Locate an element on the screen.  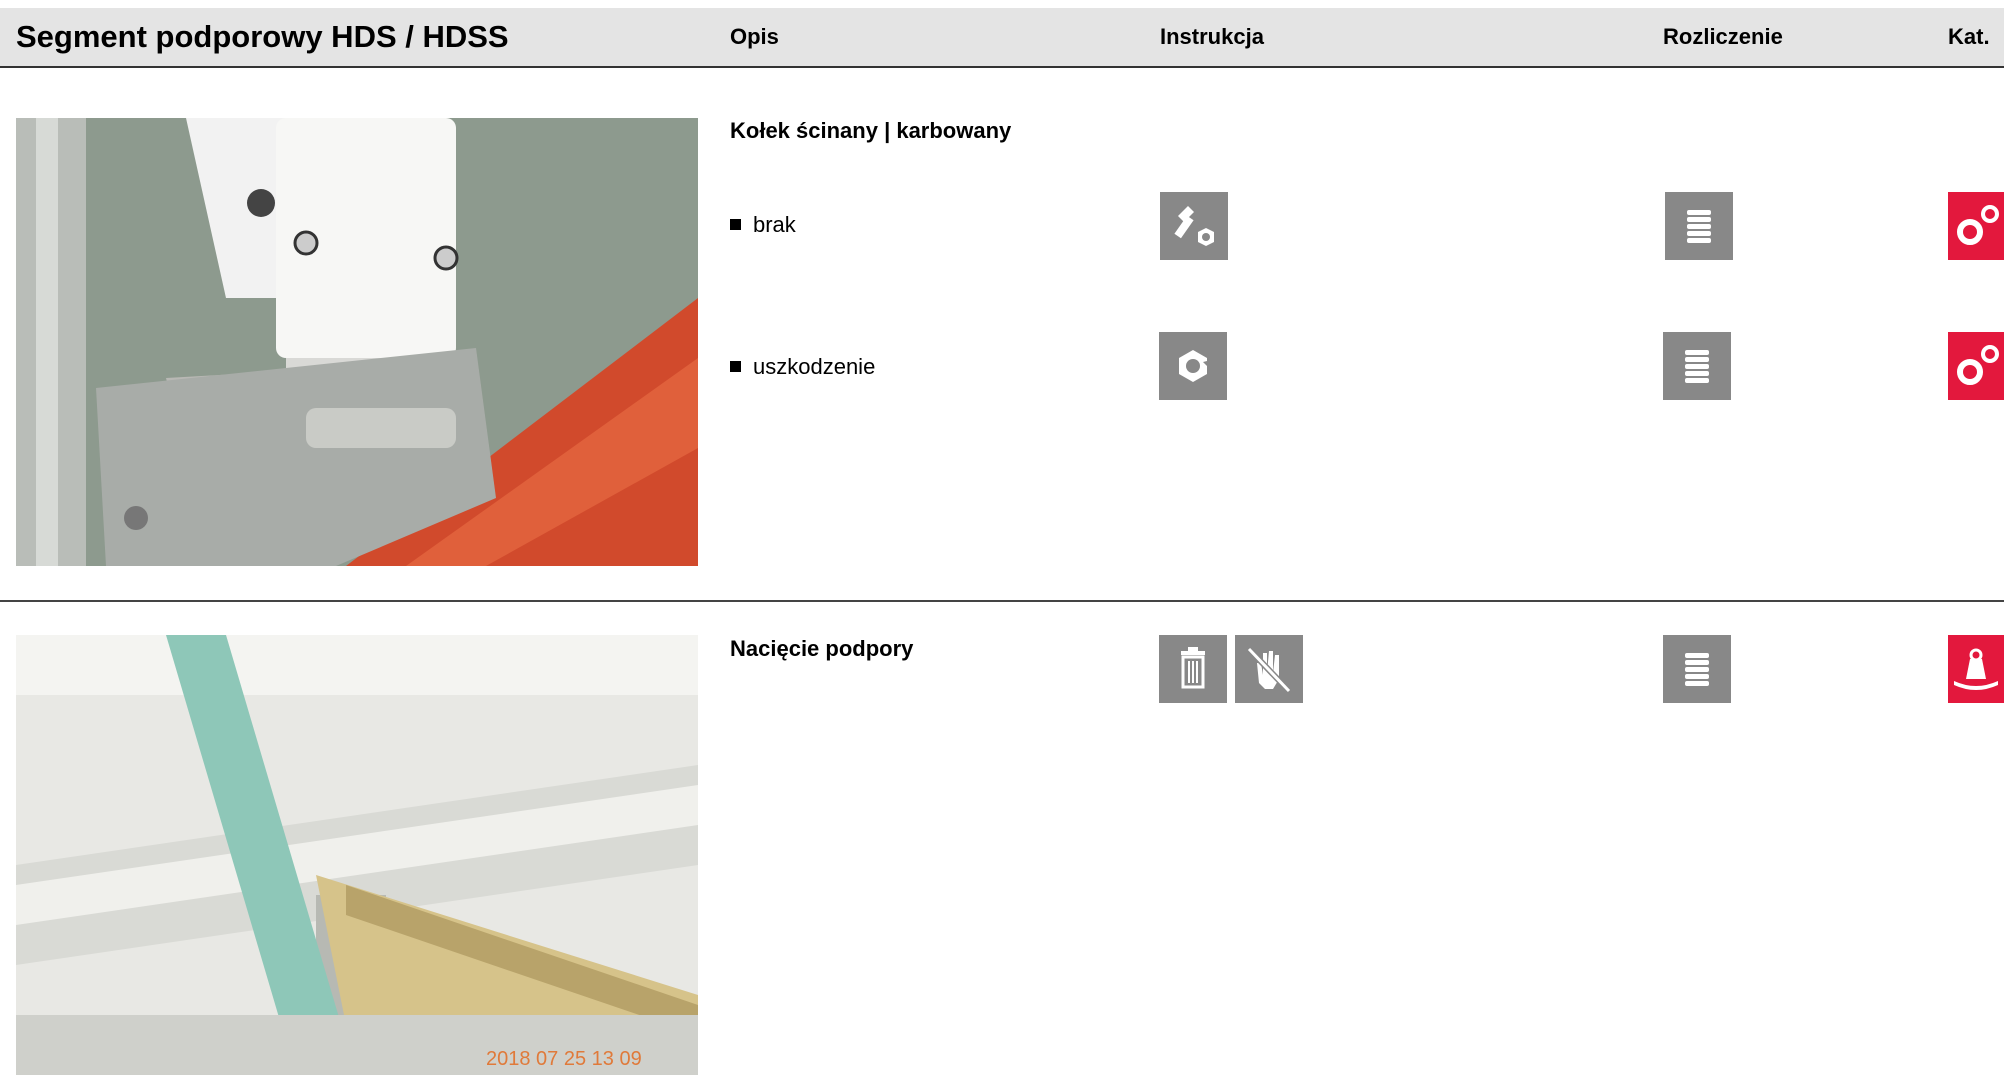
bolt-nut-icon is located at coordinates (1194, 226).